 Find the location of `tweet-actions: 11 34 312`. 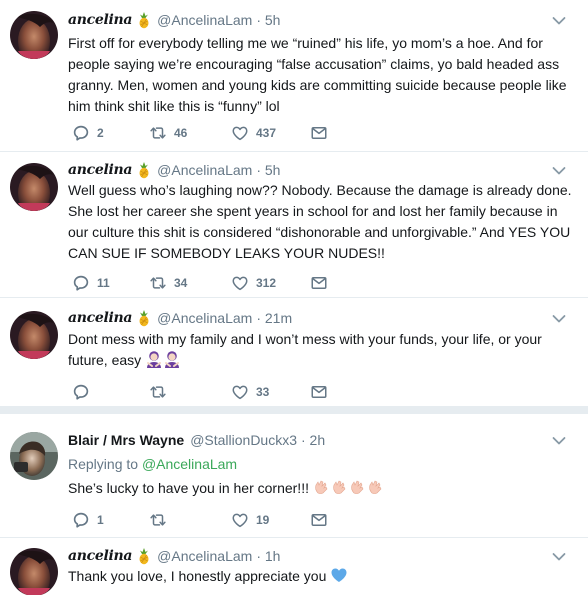

tweet-actions: 11 34 312 is located at coordinates (218, 283).